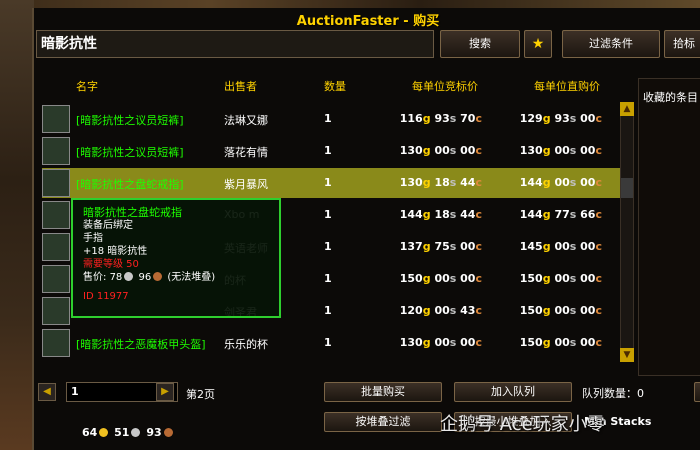  What do you see at coordinates (411, 310) in the screenshot?
I see `price-g-value: 120` at bounding box center [411, 310].